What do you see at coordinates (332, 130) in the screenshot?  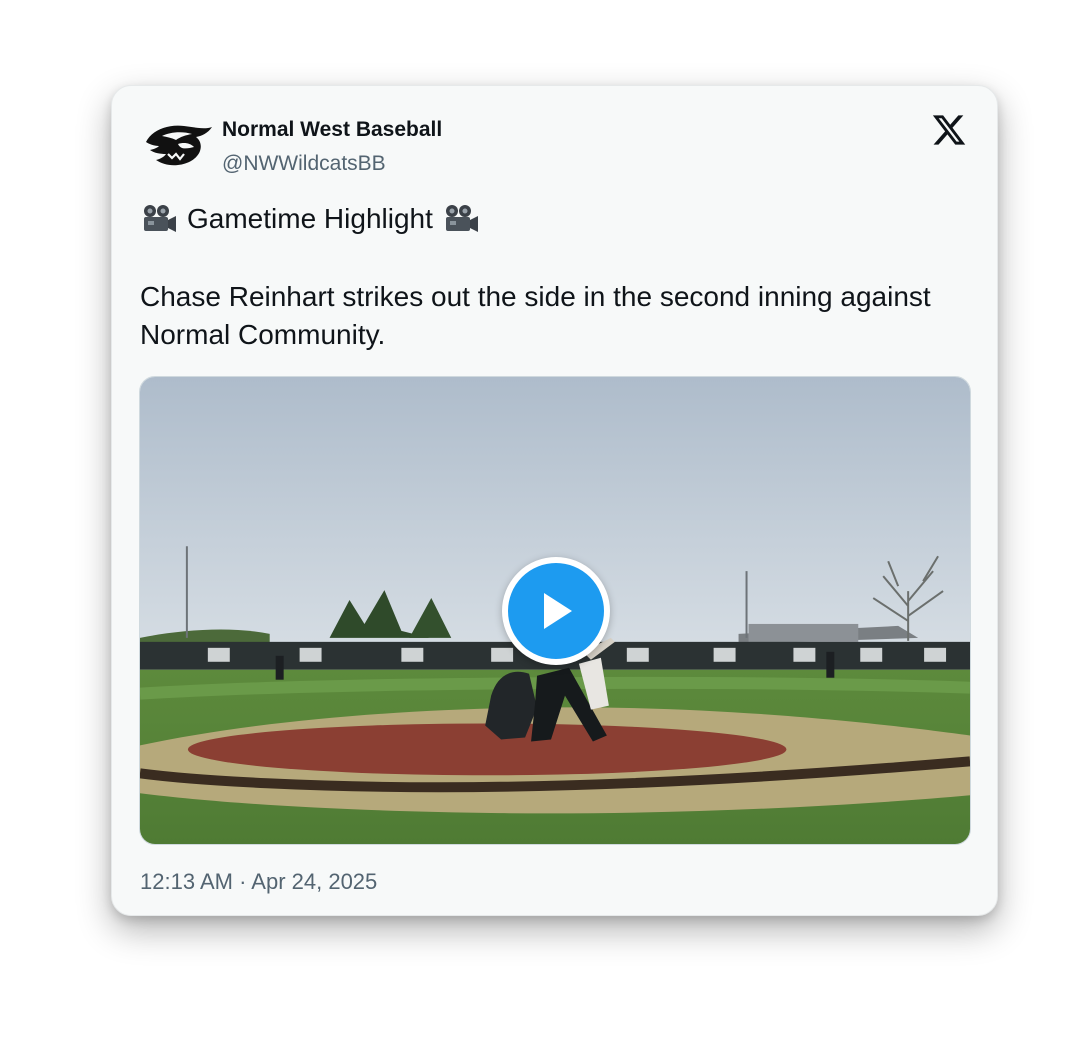 I see `author-display-name: Normal West Baseball` at bounding box center [332, 130].